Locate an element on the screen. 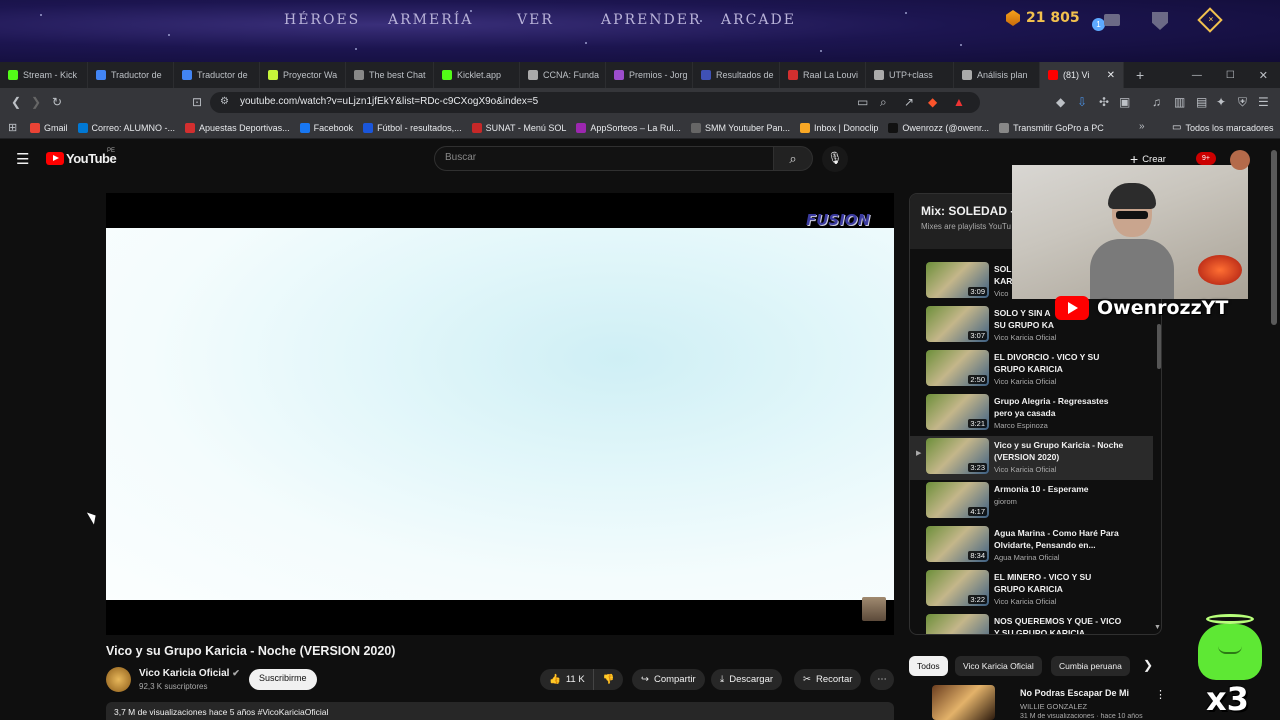 The height and width of the screenshot is (720, 1280). game-nav-heroes: HÉROES is located at coordinates (322, 20).